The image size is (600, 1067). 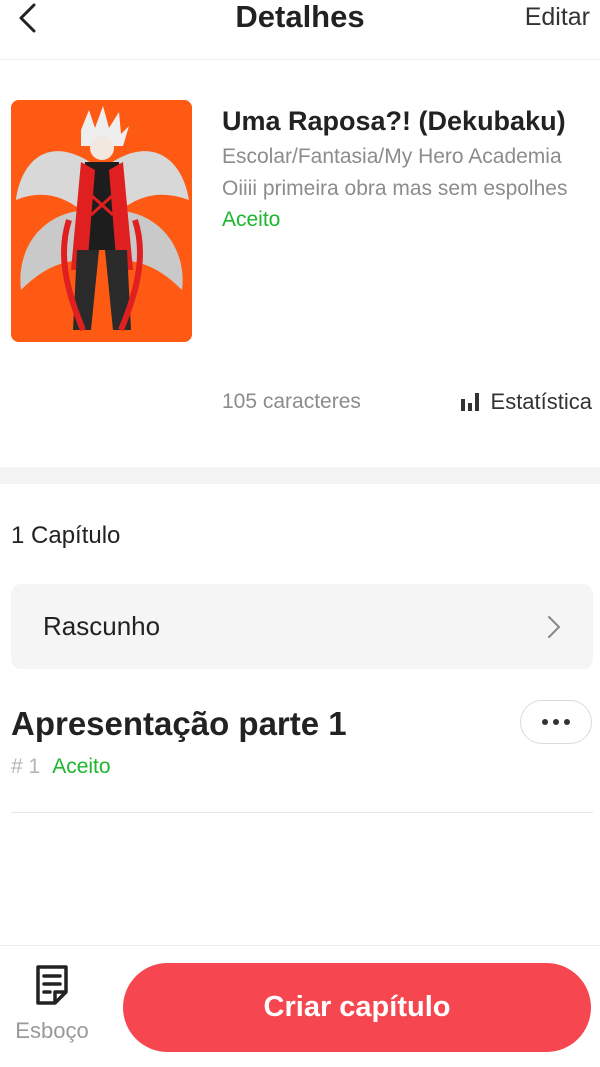 What do you see at coordinates (395, 188) in the screenshot?
I see `story-summary: Oiiii primeira obra mas sem espolhes` at bounding box center [395, 188].